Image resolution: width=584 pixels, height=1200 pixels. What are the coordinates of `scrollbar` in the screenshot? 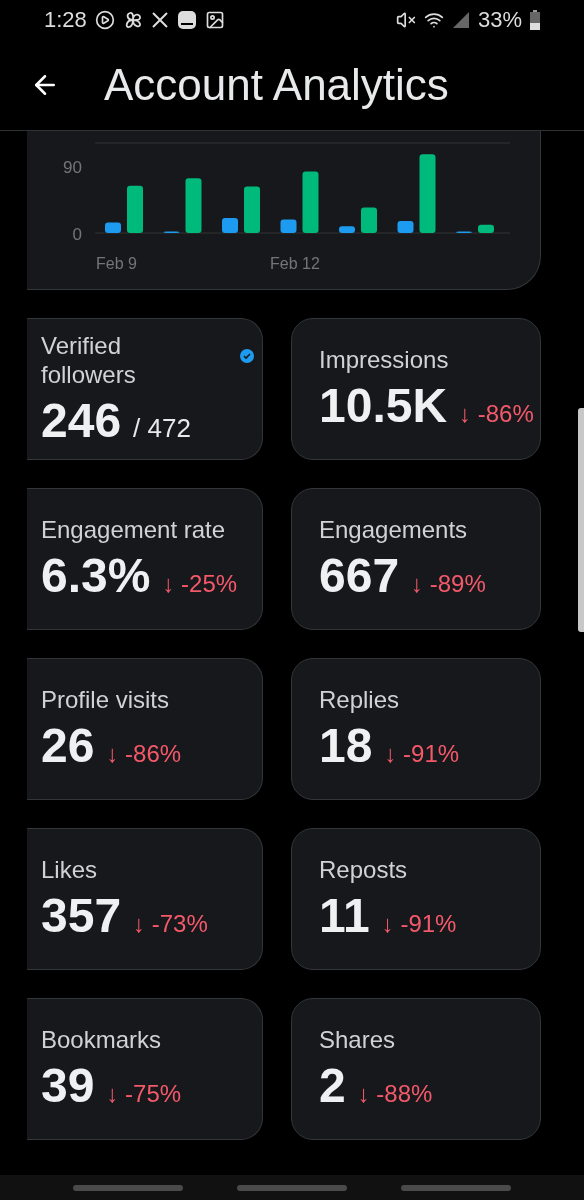 It's located at (581, 520).